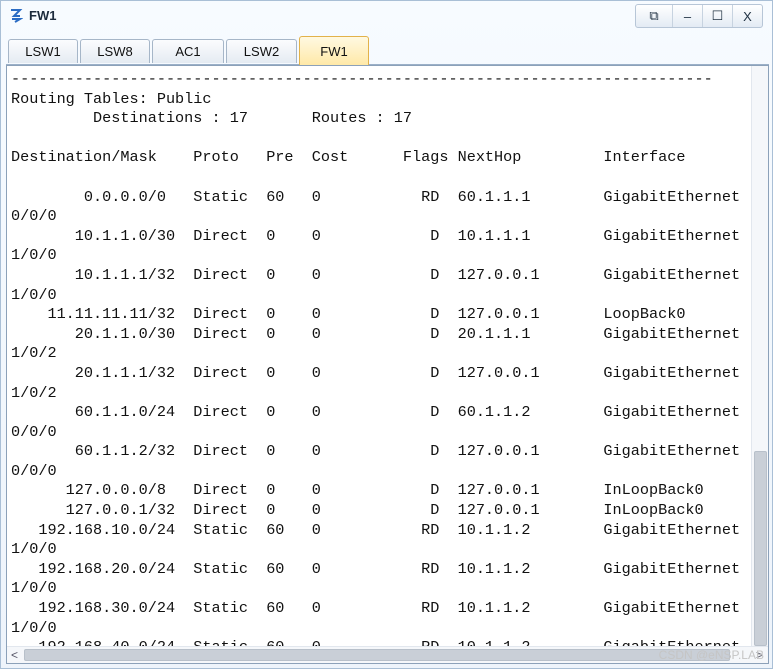  I want to click on restore-button: ⧉, so click(654, 16).